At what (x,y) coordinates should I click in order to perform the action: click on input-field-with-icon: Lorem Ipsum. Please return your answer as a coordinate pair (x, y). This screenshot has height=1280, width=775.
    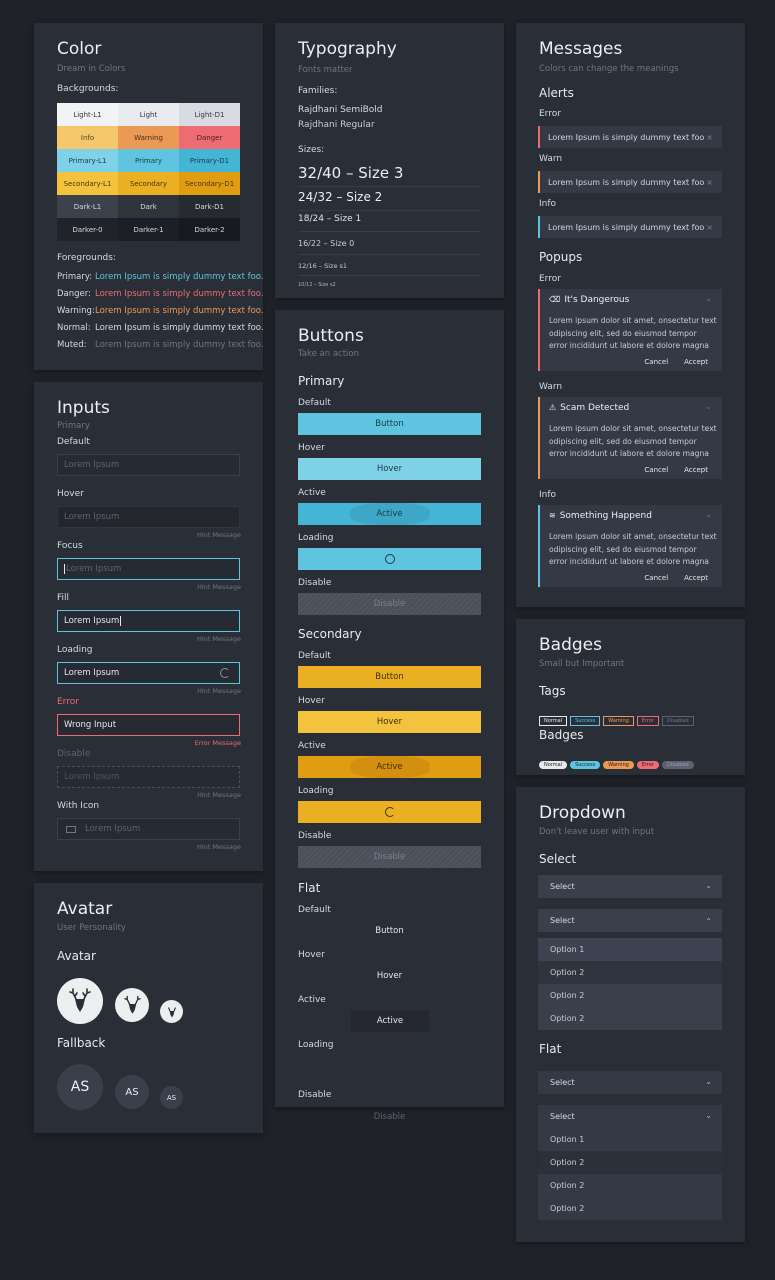
    Looking at the image, I should click on (148, 829).